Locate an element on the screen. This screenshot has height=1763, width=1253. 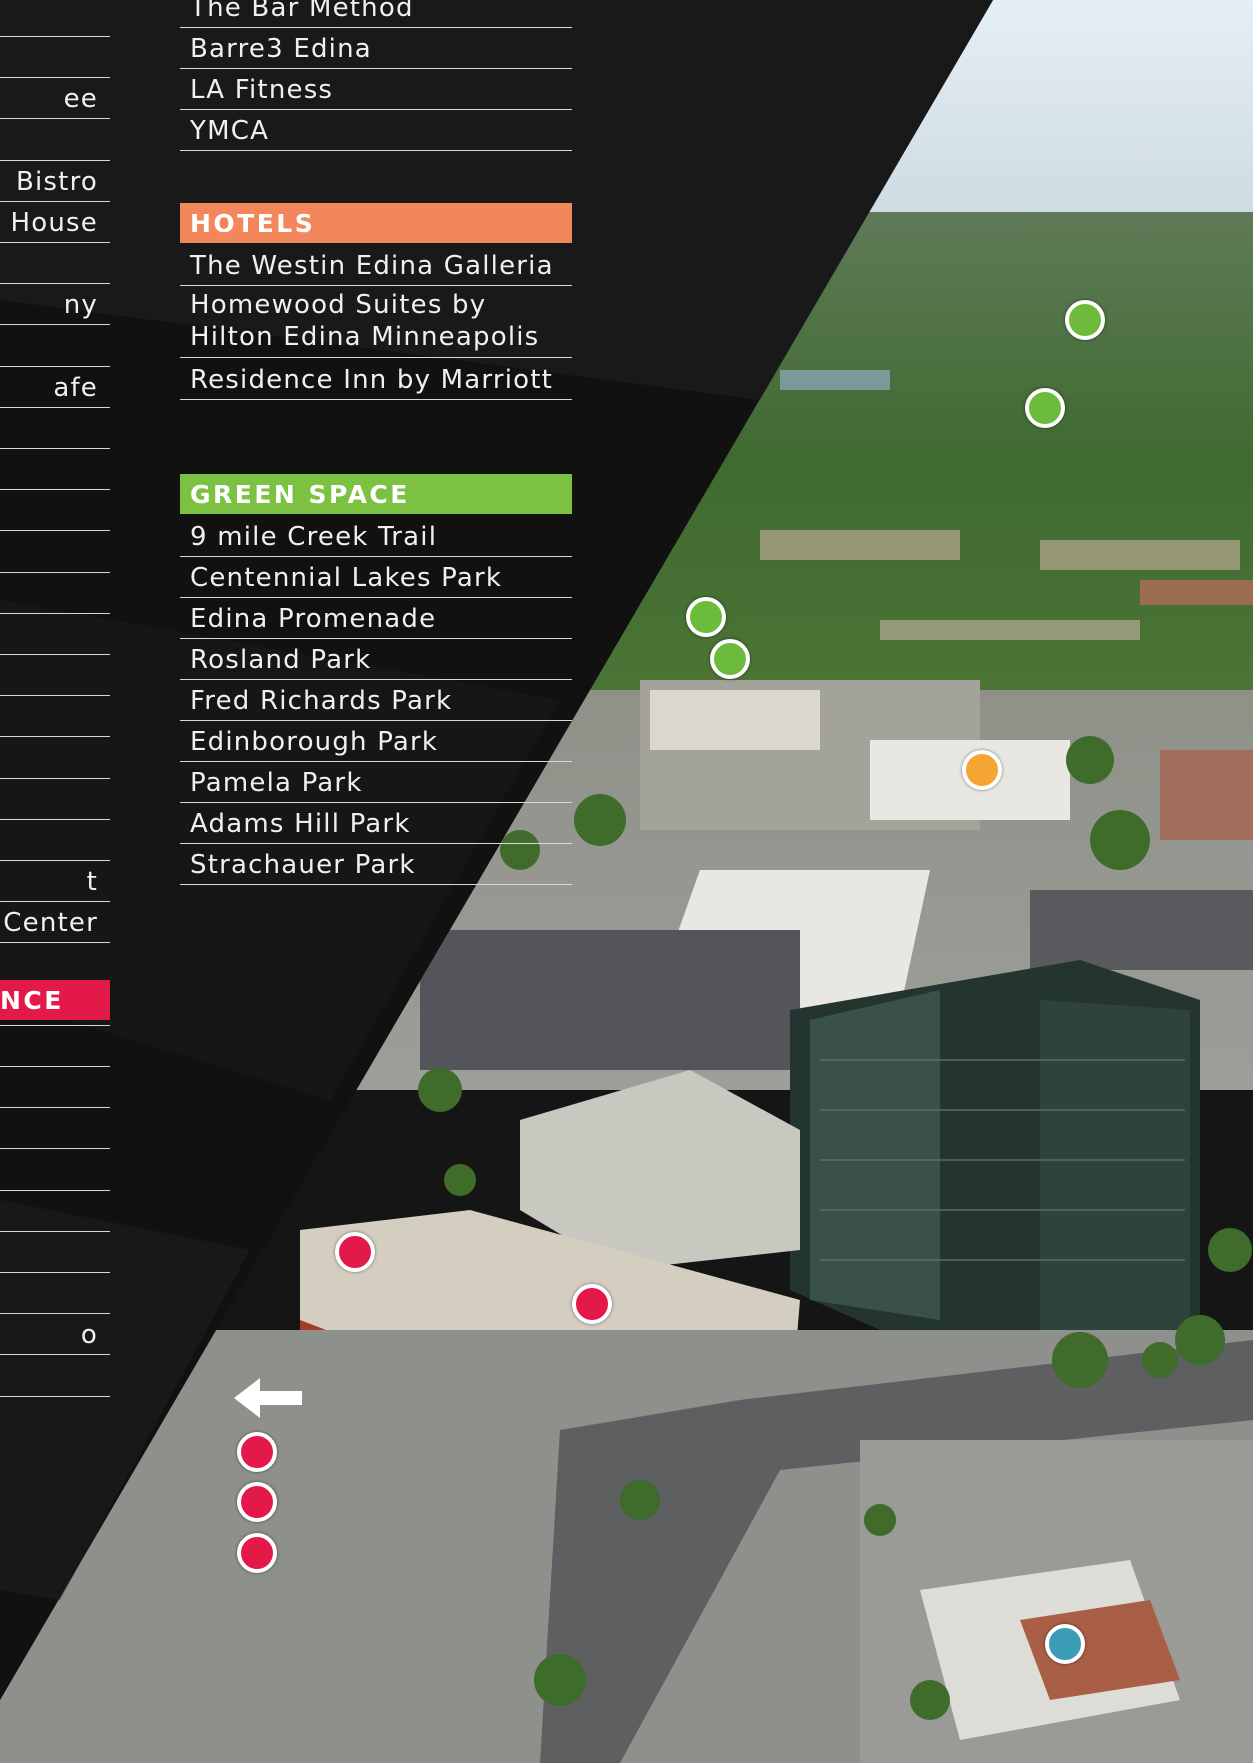
list-item: e House is located at coordinates (55, 222).